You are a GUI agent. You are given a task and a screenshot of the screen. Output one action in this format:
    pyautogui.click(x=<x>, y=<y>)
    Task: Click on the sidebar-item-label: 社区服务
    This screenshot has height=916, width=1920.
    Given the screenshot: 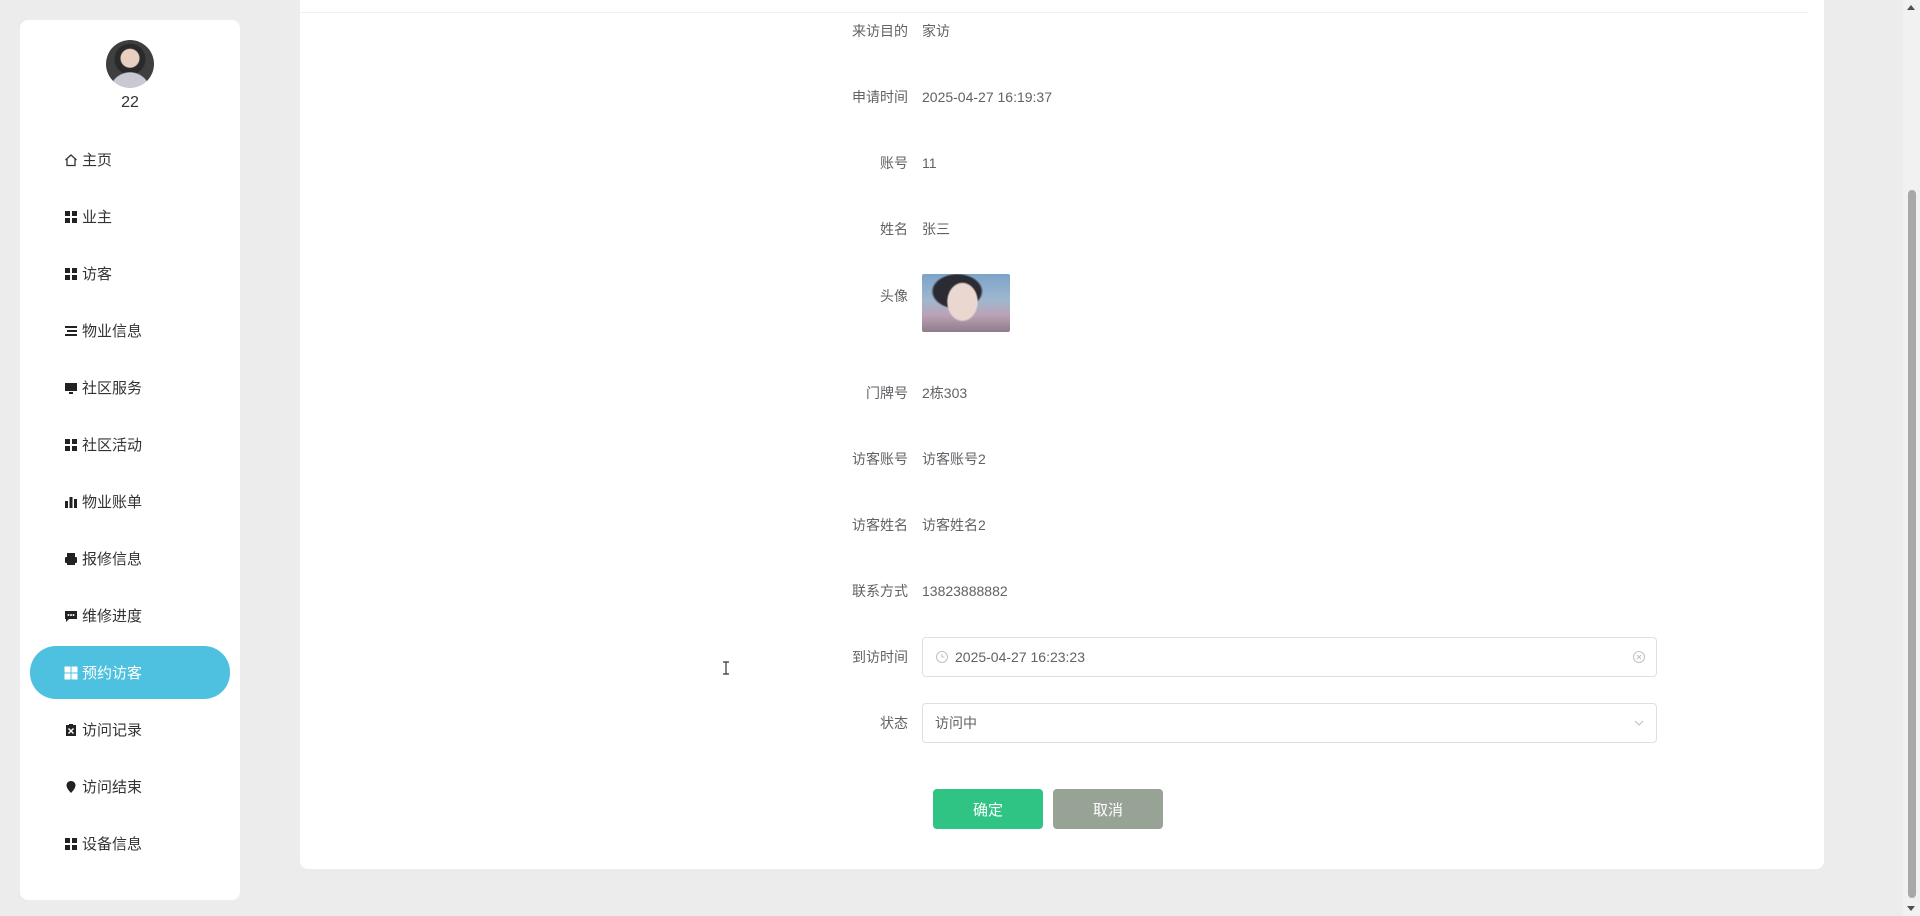 What is the action you would take?
    pyautogui.click(x=112, y=388)
    